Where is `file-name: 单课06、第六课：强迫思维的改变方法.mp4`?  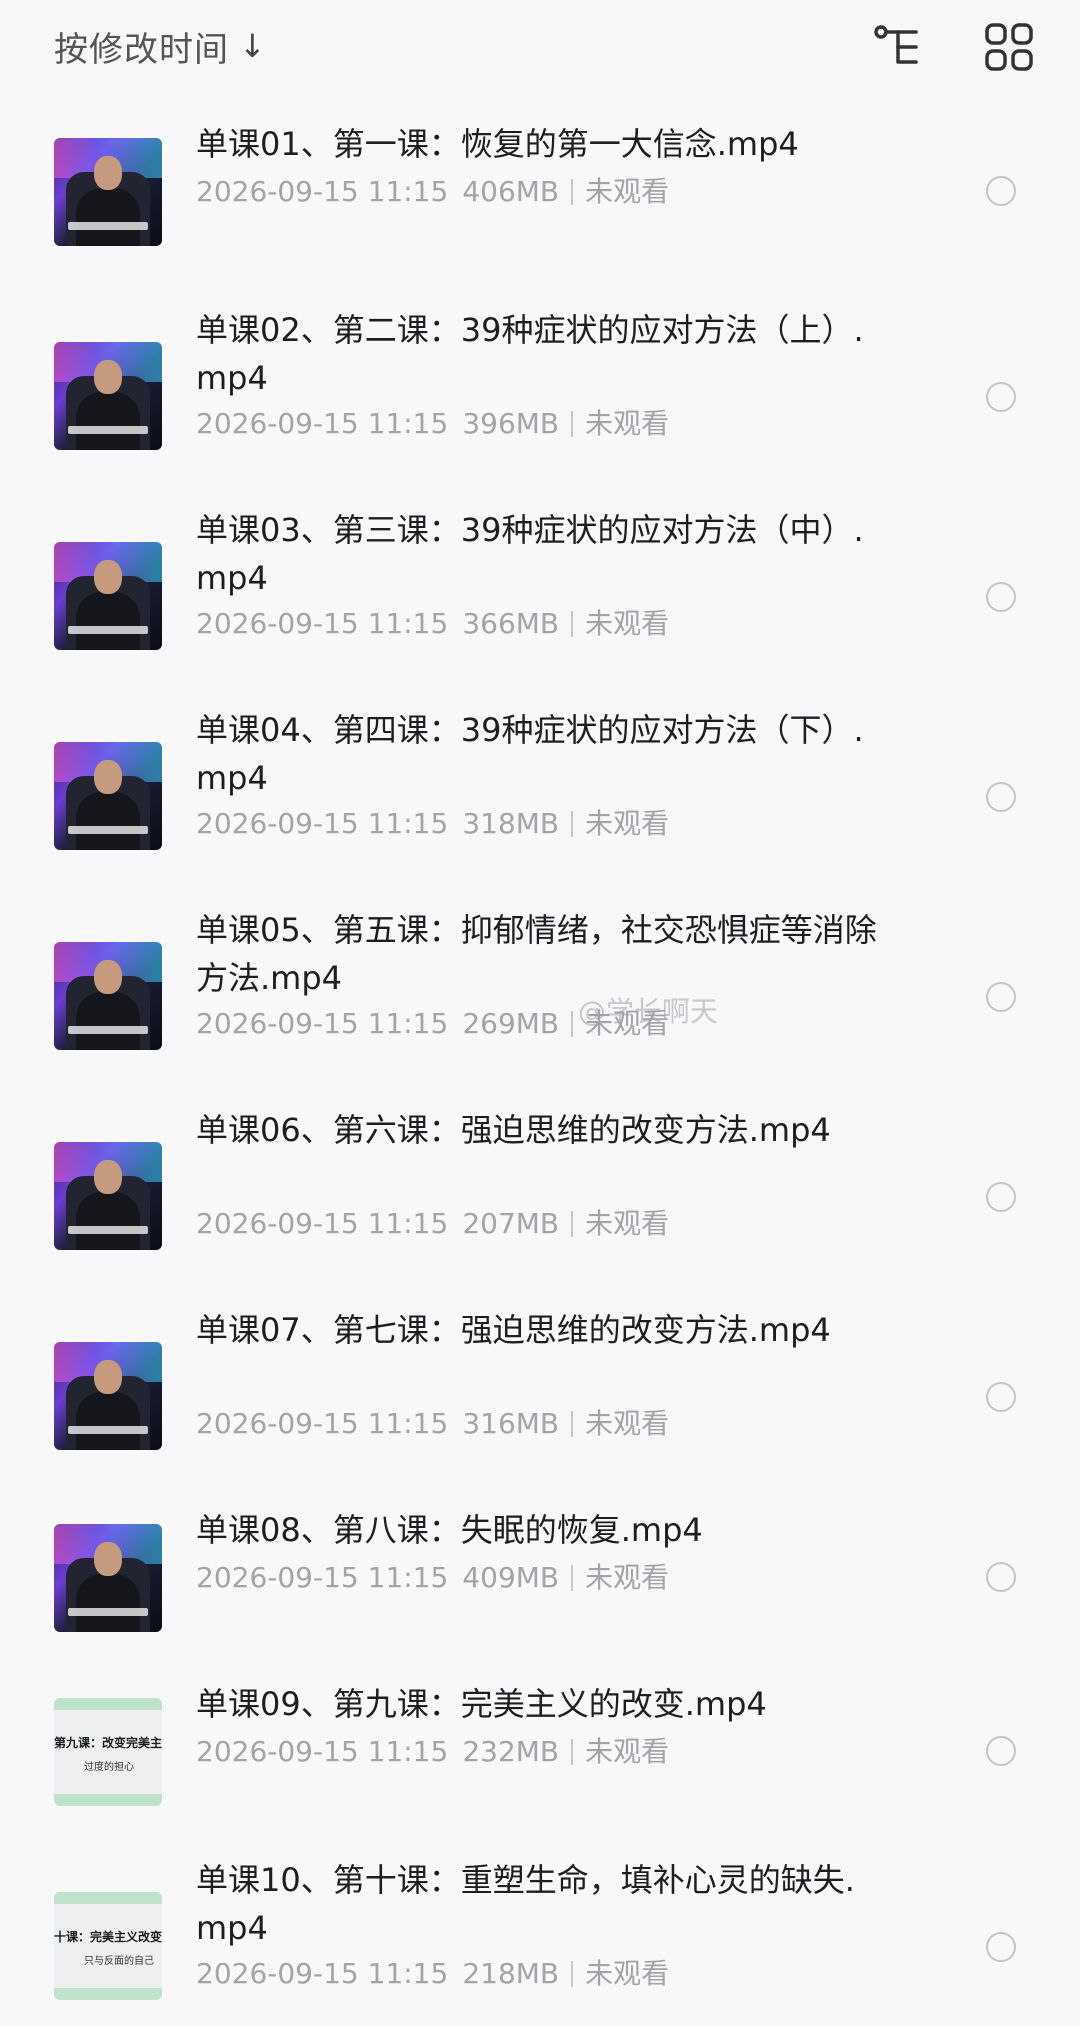 file-name: 单课06、第六课：强迫思维的改变方法.mp4 is located at coordinates (513, 1130).